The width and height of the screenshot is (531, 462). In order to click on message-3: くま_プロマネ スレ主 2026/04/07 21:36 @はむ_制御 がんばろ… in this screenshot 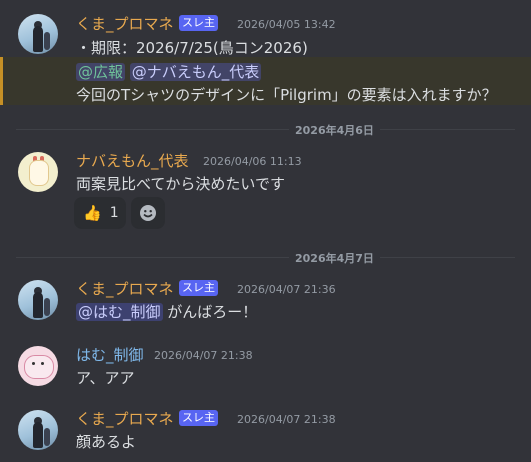, I will do `click(265, 301)`.